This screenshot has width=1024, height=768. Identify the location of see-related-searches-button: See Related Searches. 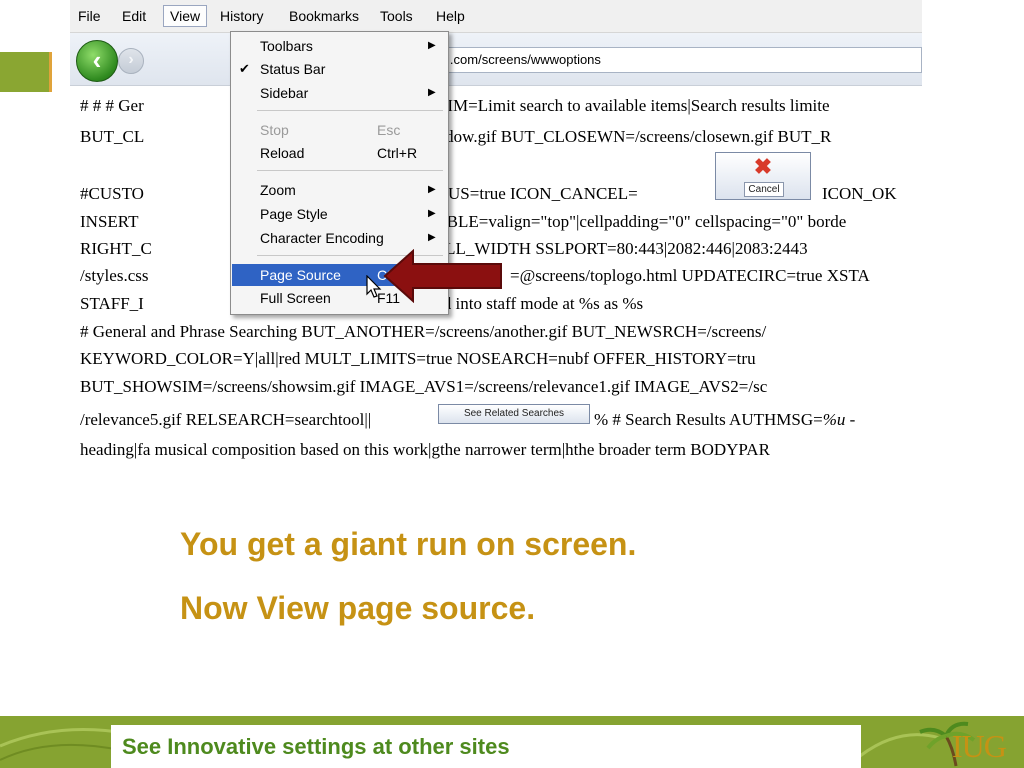
(514, 414).